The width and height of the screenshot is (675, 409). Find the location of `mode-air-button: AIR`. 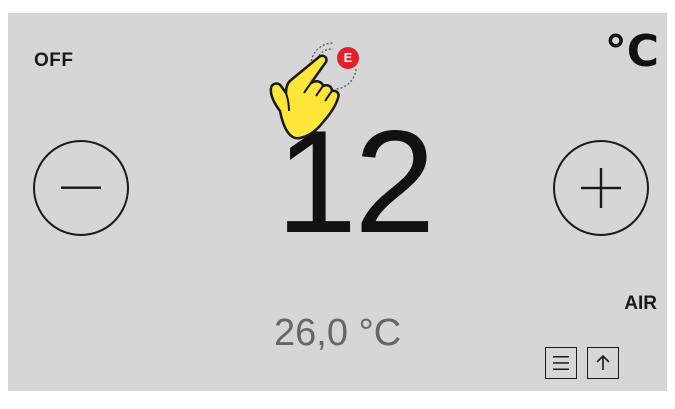

mode-air-button: AIR is located at coordinates (640, 304).